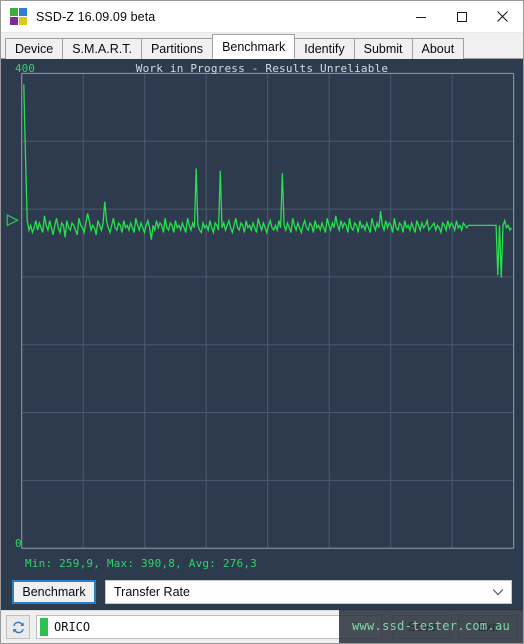 This screenshot has width=524, height=644. Describe the element at coordinates (498, 592) in the screenshot. I see `chevron-down-icon` at that location.